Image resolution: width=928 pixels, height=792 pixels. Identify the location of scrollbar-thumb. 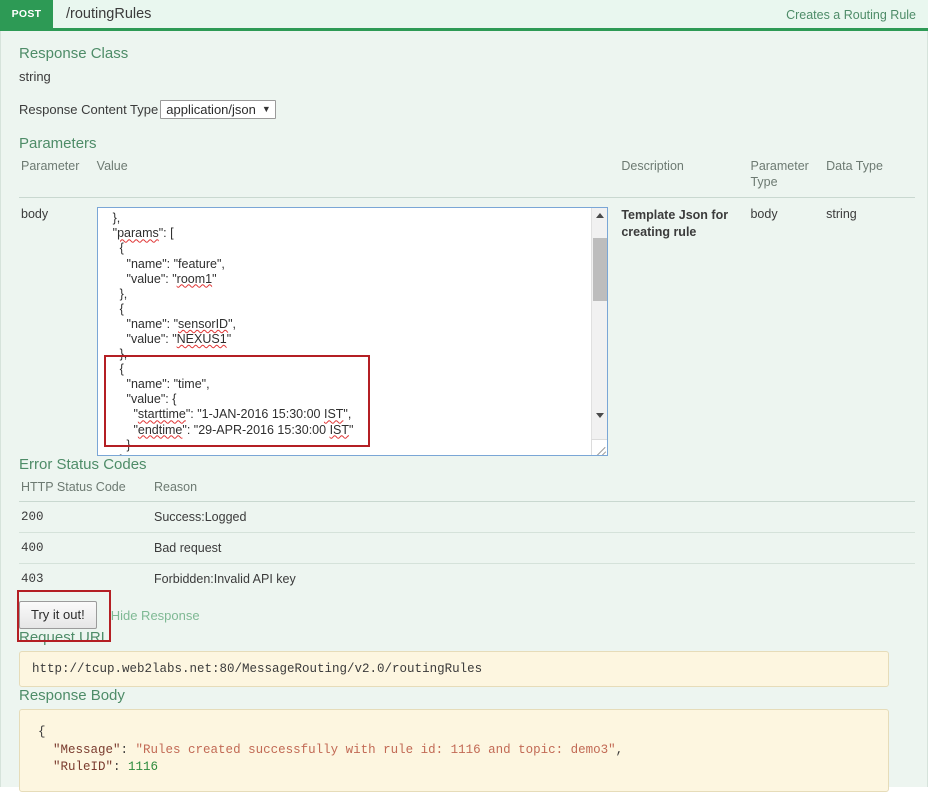
(599, 270).